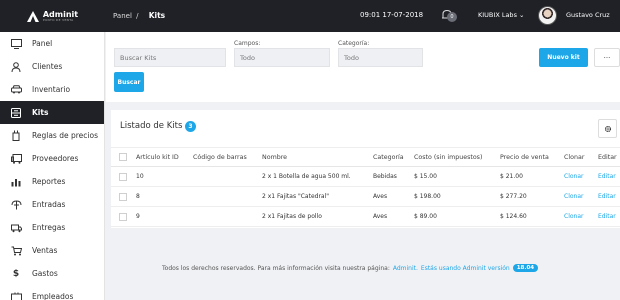 This screenshot has width=620, height=300. I want to click on page-title: Kits, so click(157, 15).